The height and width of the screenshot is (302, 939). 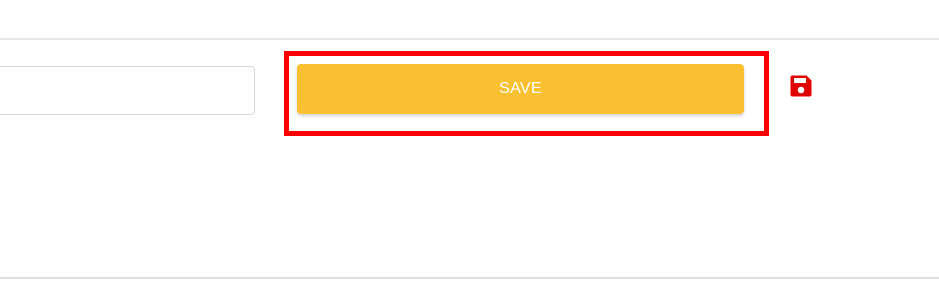 What do you see at coordinates (469, 278) in the screenshot?
I see `bottom-divider` at bounding box center [469, 278].